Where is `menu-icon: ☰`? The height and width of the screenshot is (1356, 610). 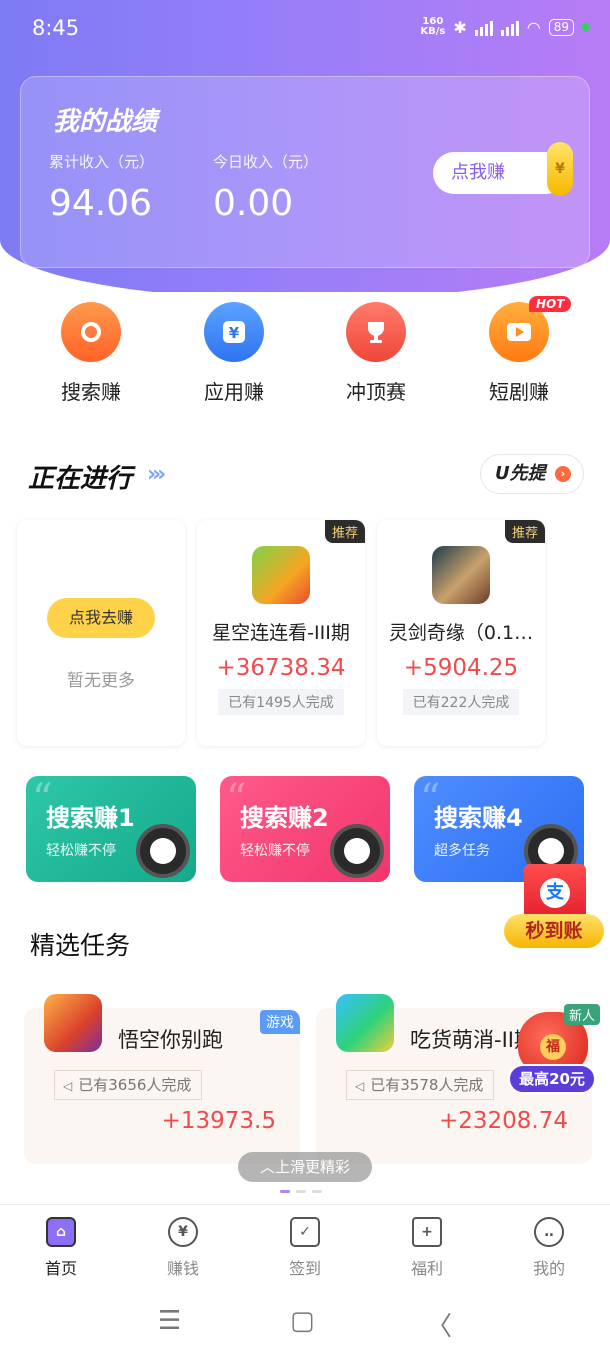
menu-icon: ☰ is located at coordinates (169, 1321).